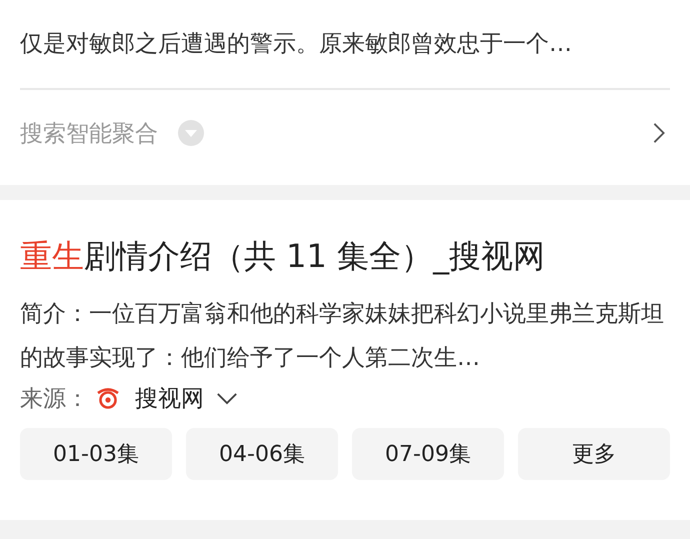 This screenshot has width=690, height=539. What do you see at coordinates (227, 398) in the screenshot?
I see `caret-down-icon` at bounding box center [227, 398].